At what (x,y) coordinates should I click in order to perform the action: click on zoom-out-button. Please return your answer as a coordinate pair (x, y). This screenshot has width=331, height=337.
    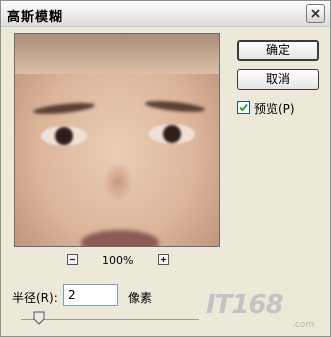
    Looking at the image, I should click on (72, 259).